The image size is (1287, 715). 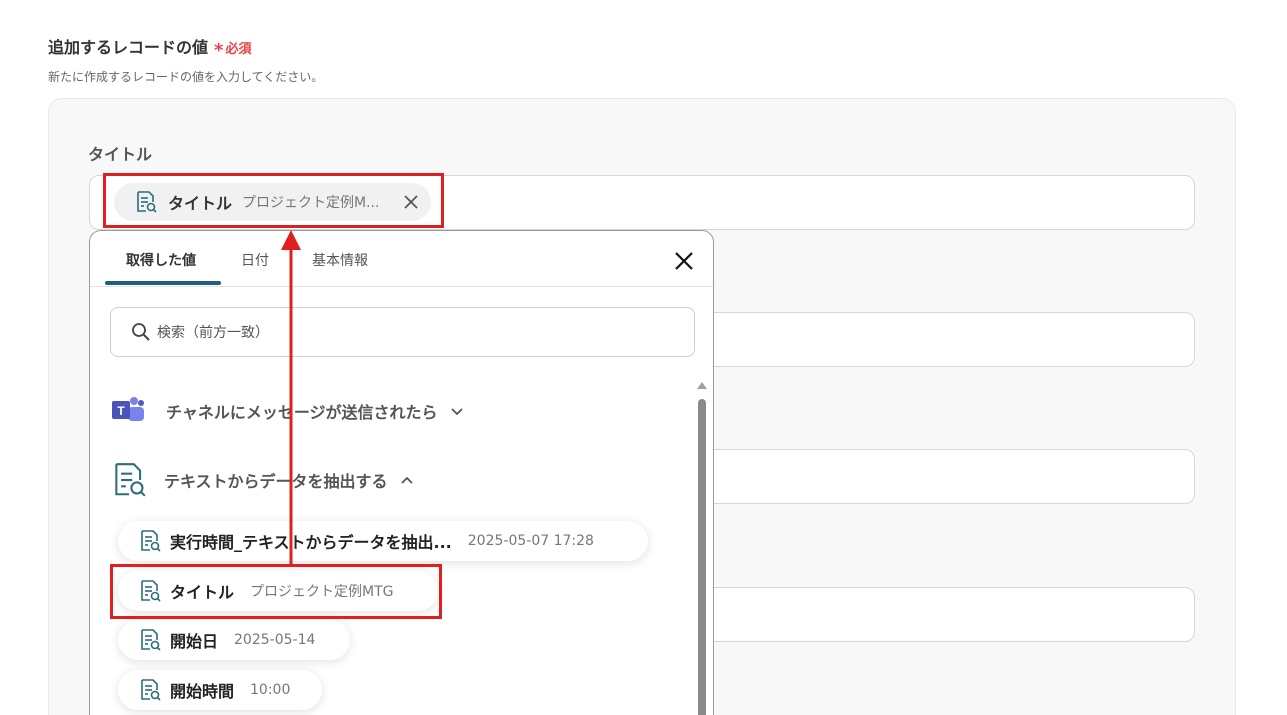 I want to click on list-item: 開始時間 10:00, so click(x=220, y=690).